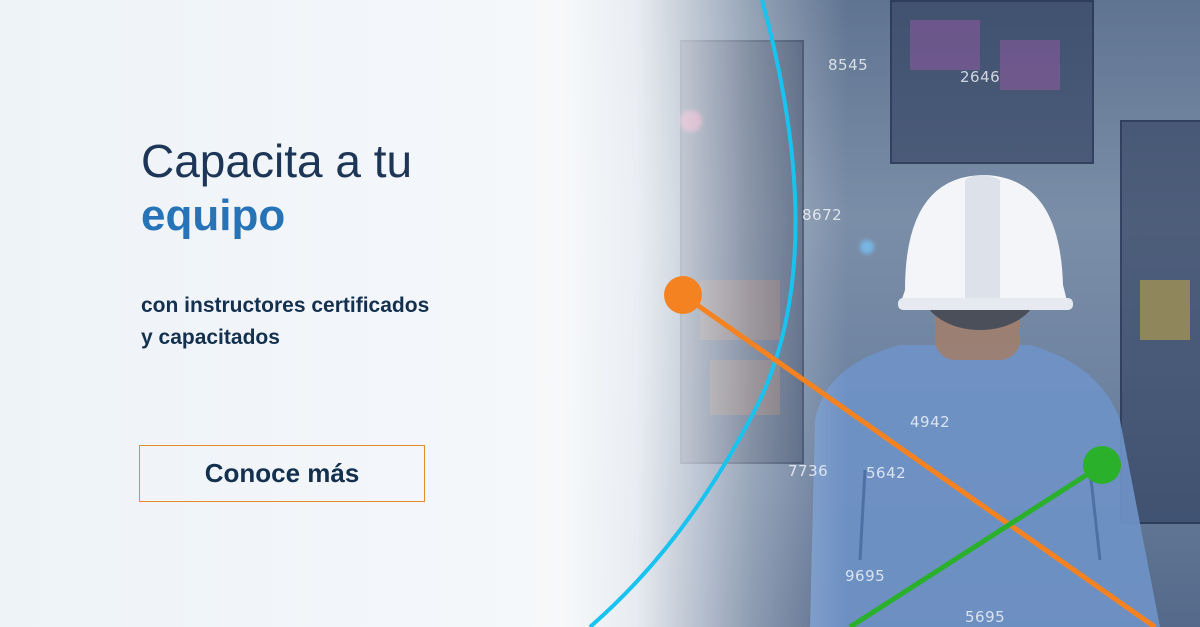  What do you see at coordinates (1102, 465) in the screenshot?
I see `green-dot` at bounding box center [1102, 465].